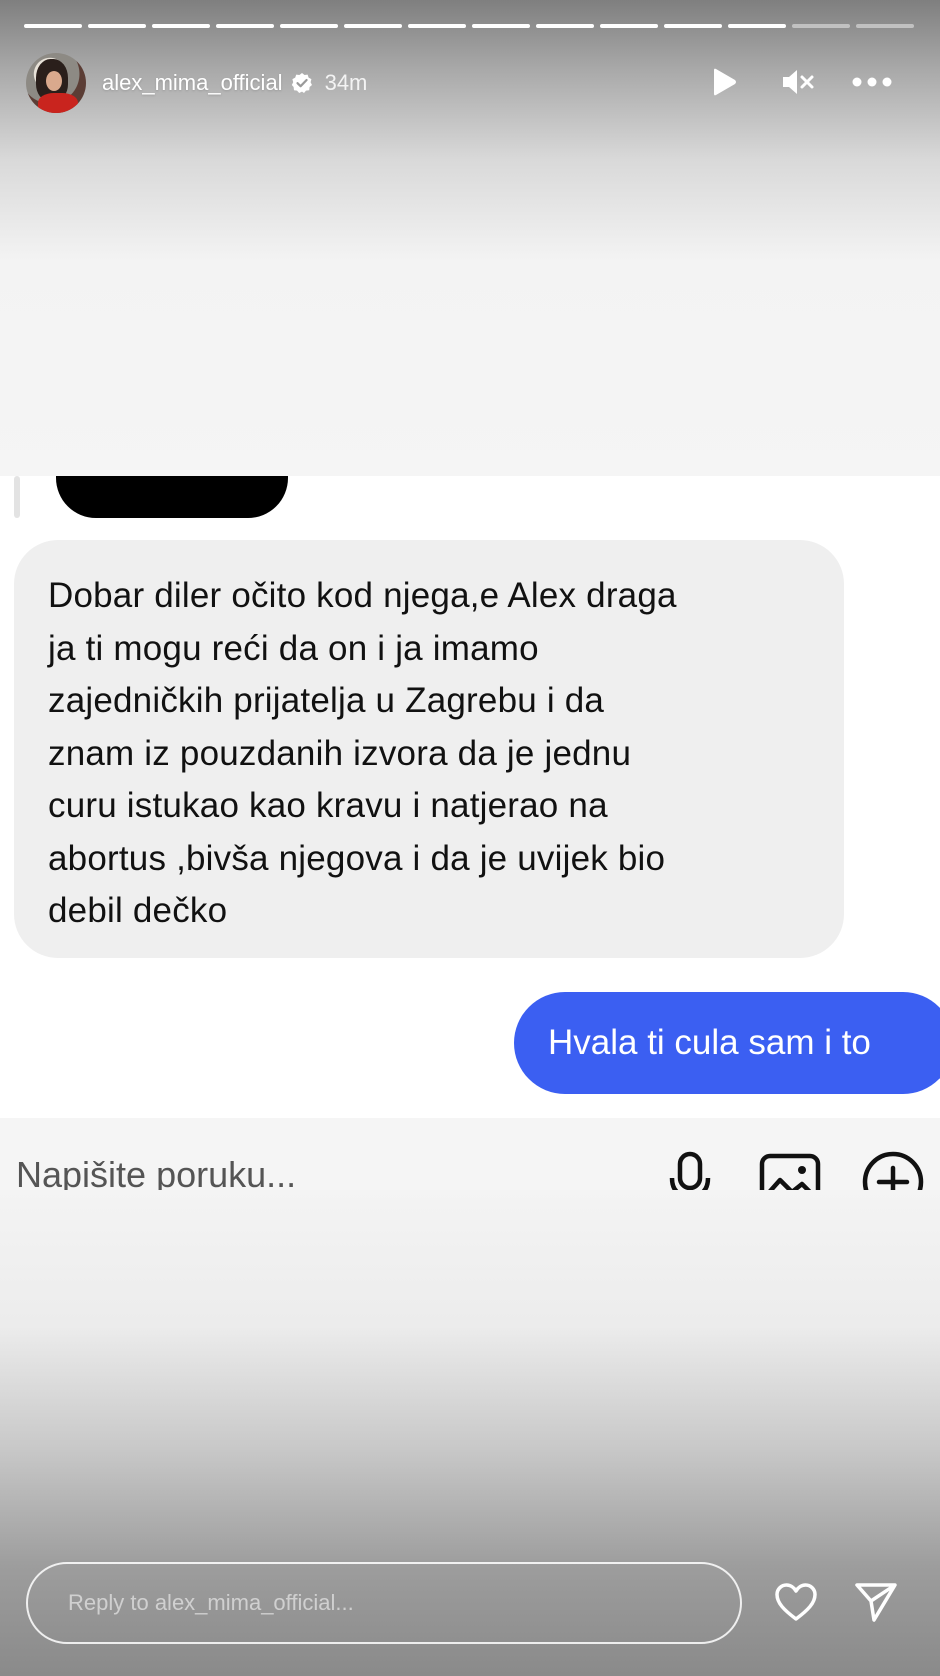 The image size is (940, 1676). I want to click on incoming-message-line: zajedničkih prijatelja u Zagrebu i da, so click(326, 700).